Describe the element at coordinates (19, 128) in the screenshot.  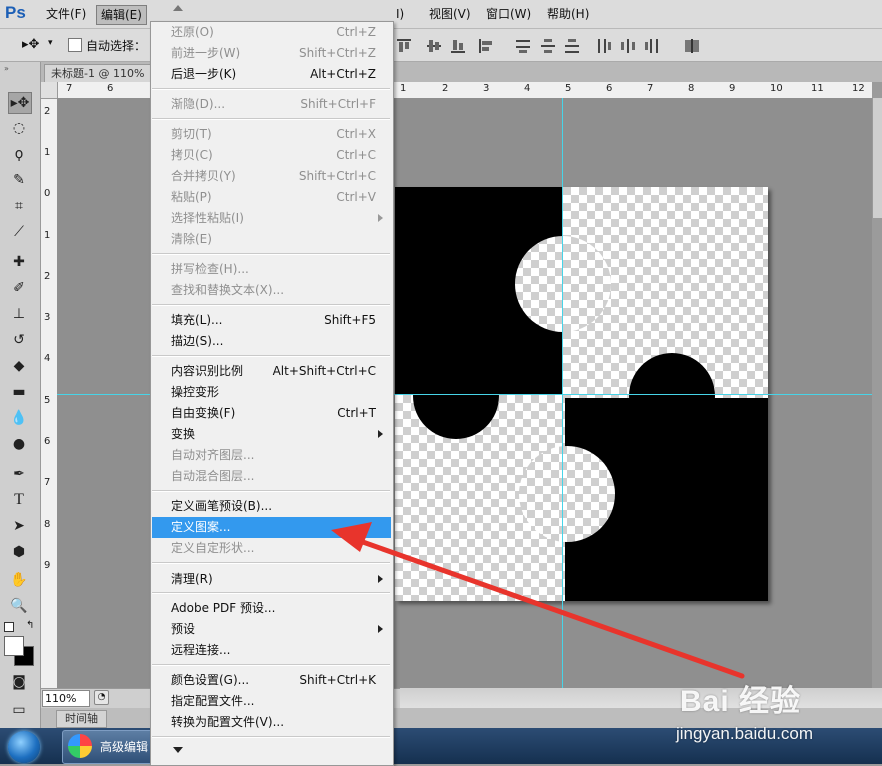
I see `marquee-tool: ◌` at that location.